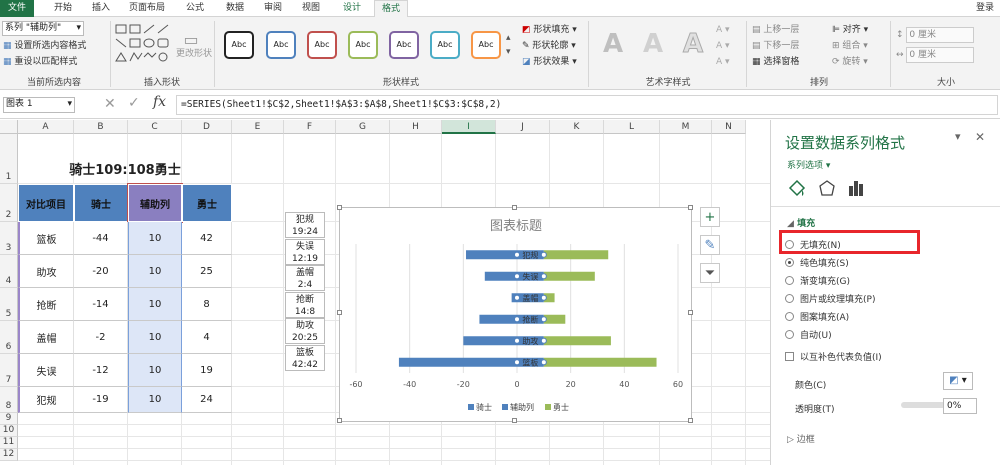 The image size is (1000, 465). What do you see at coordinates (9, 238) in the screenshot?
I see `row-header: 3` at bounding box center [9, 238].